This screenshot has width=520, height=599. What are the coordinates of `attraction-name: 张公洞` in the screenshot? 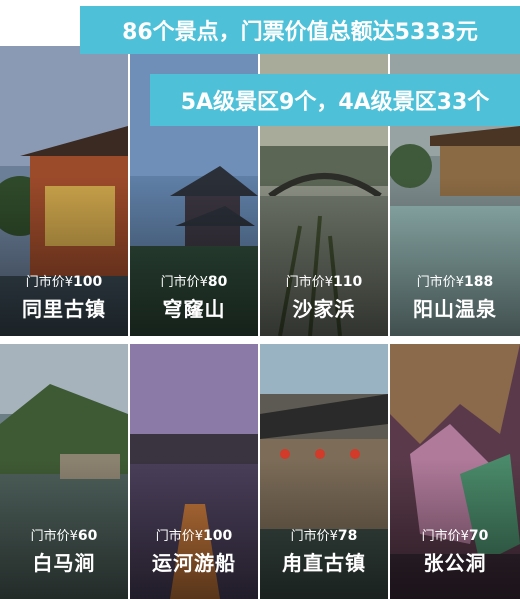 It's located at (455, 563).